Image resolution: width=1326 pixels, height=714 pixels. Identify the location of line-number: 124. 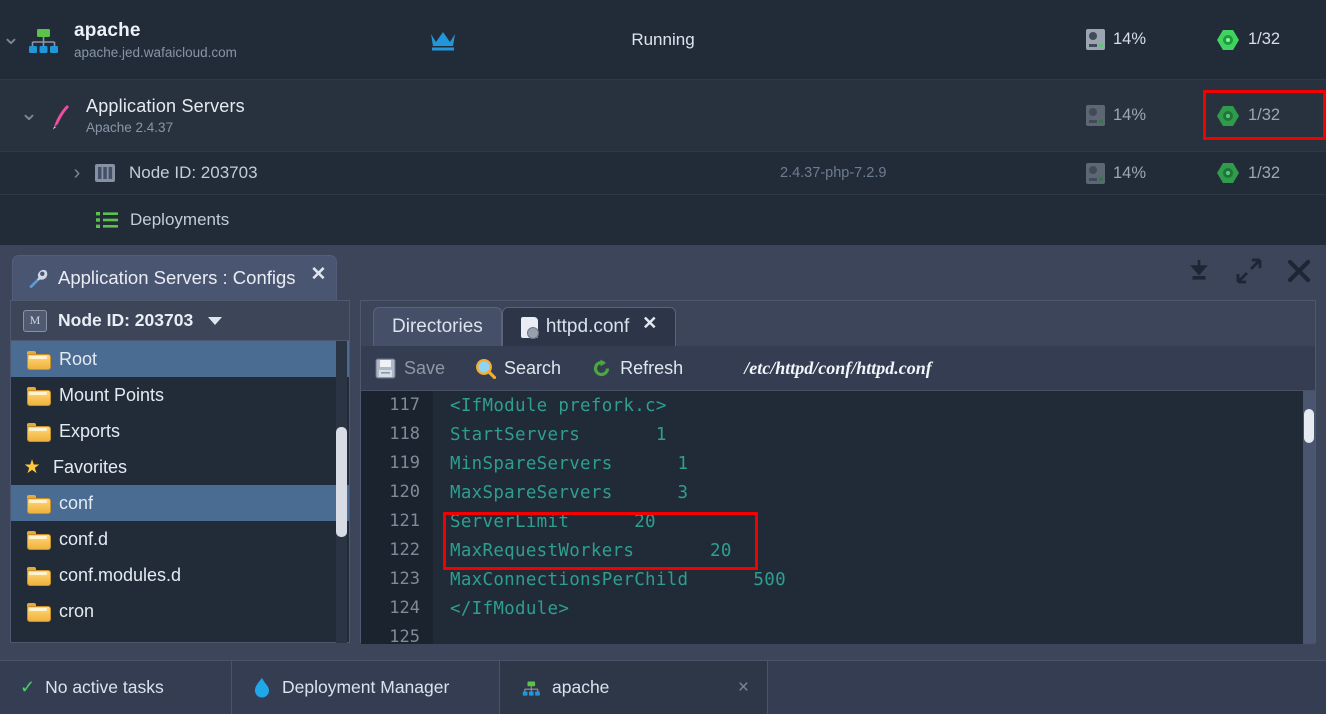
(397, 608).